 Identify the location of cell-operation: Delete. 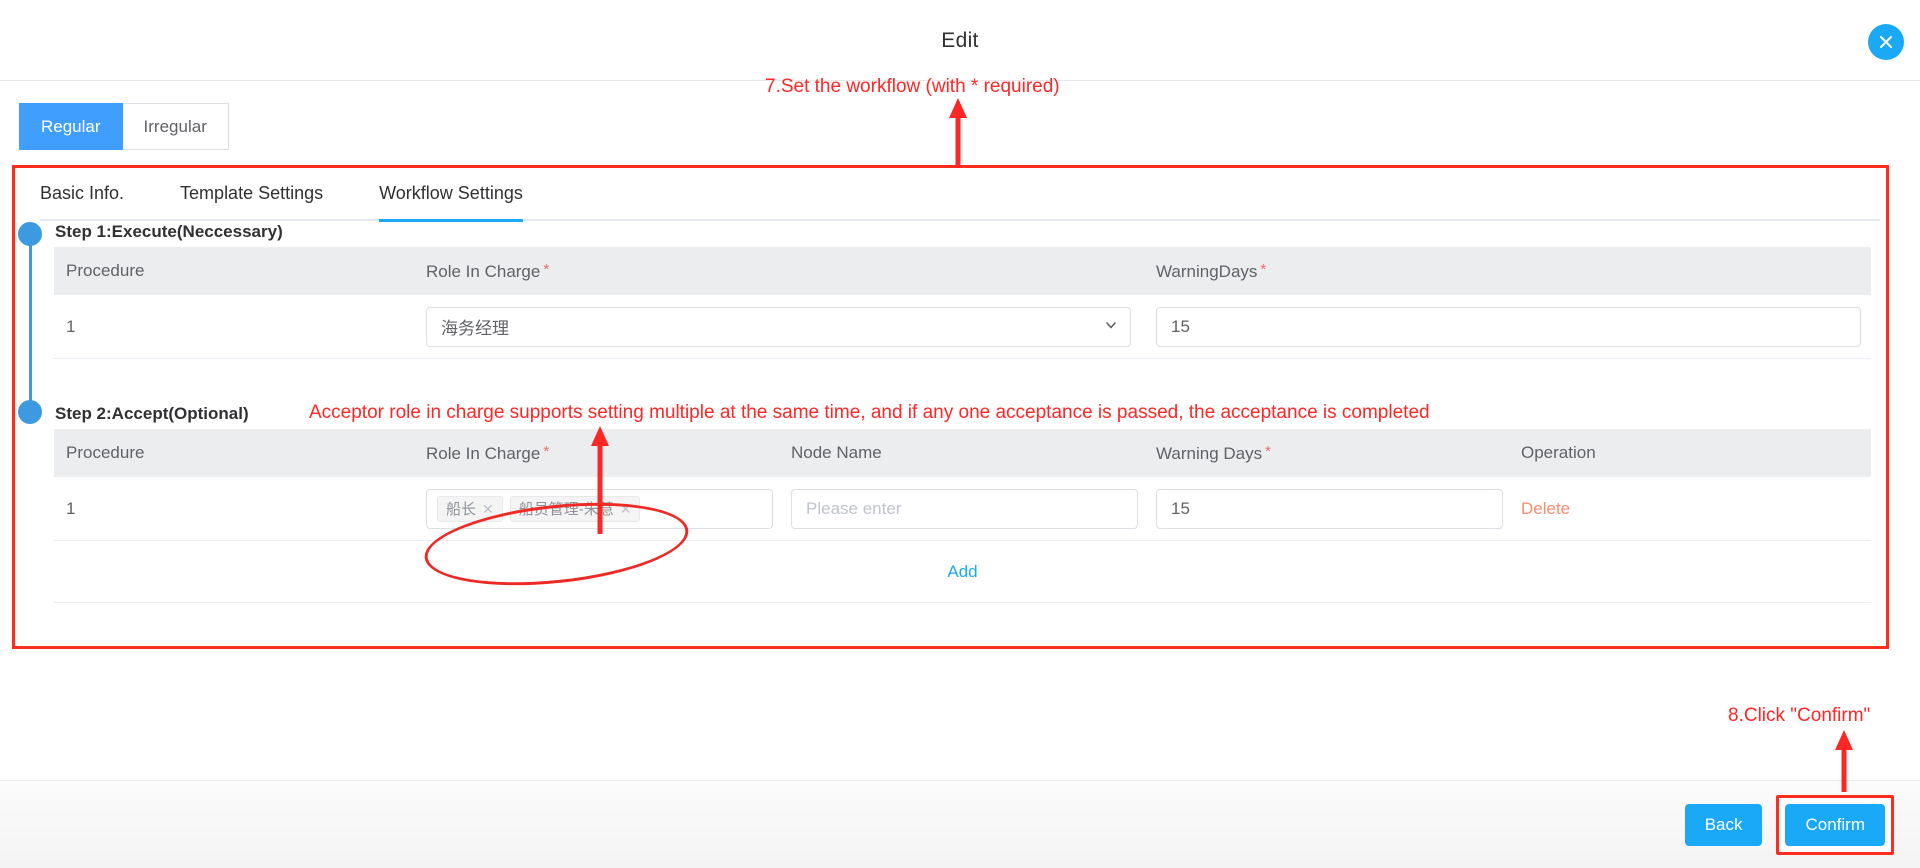
(1690, 509).